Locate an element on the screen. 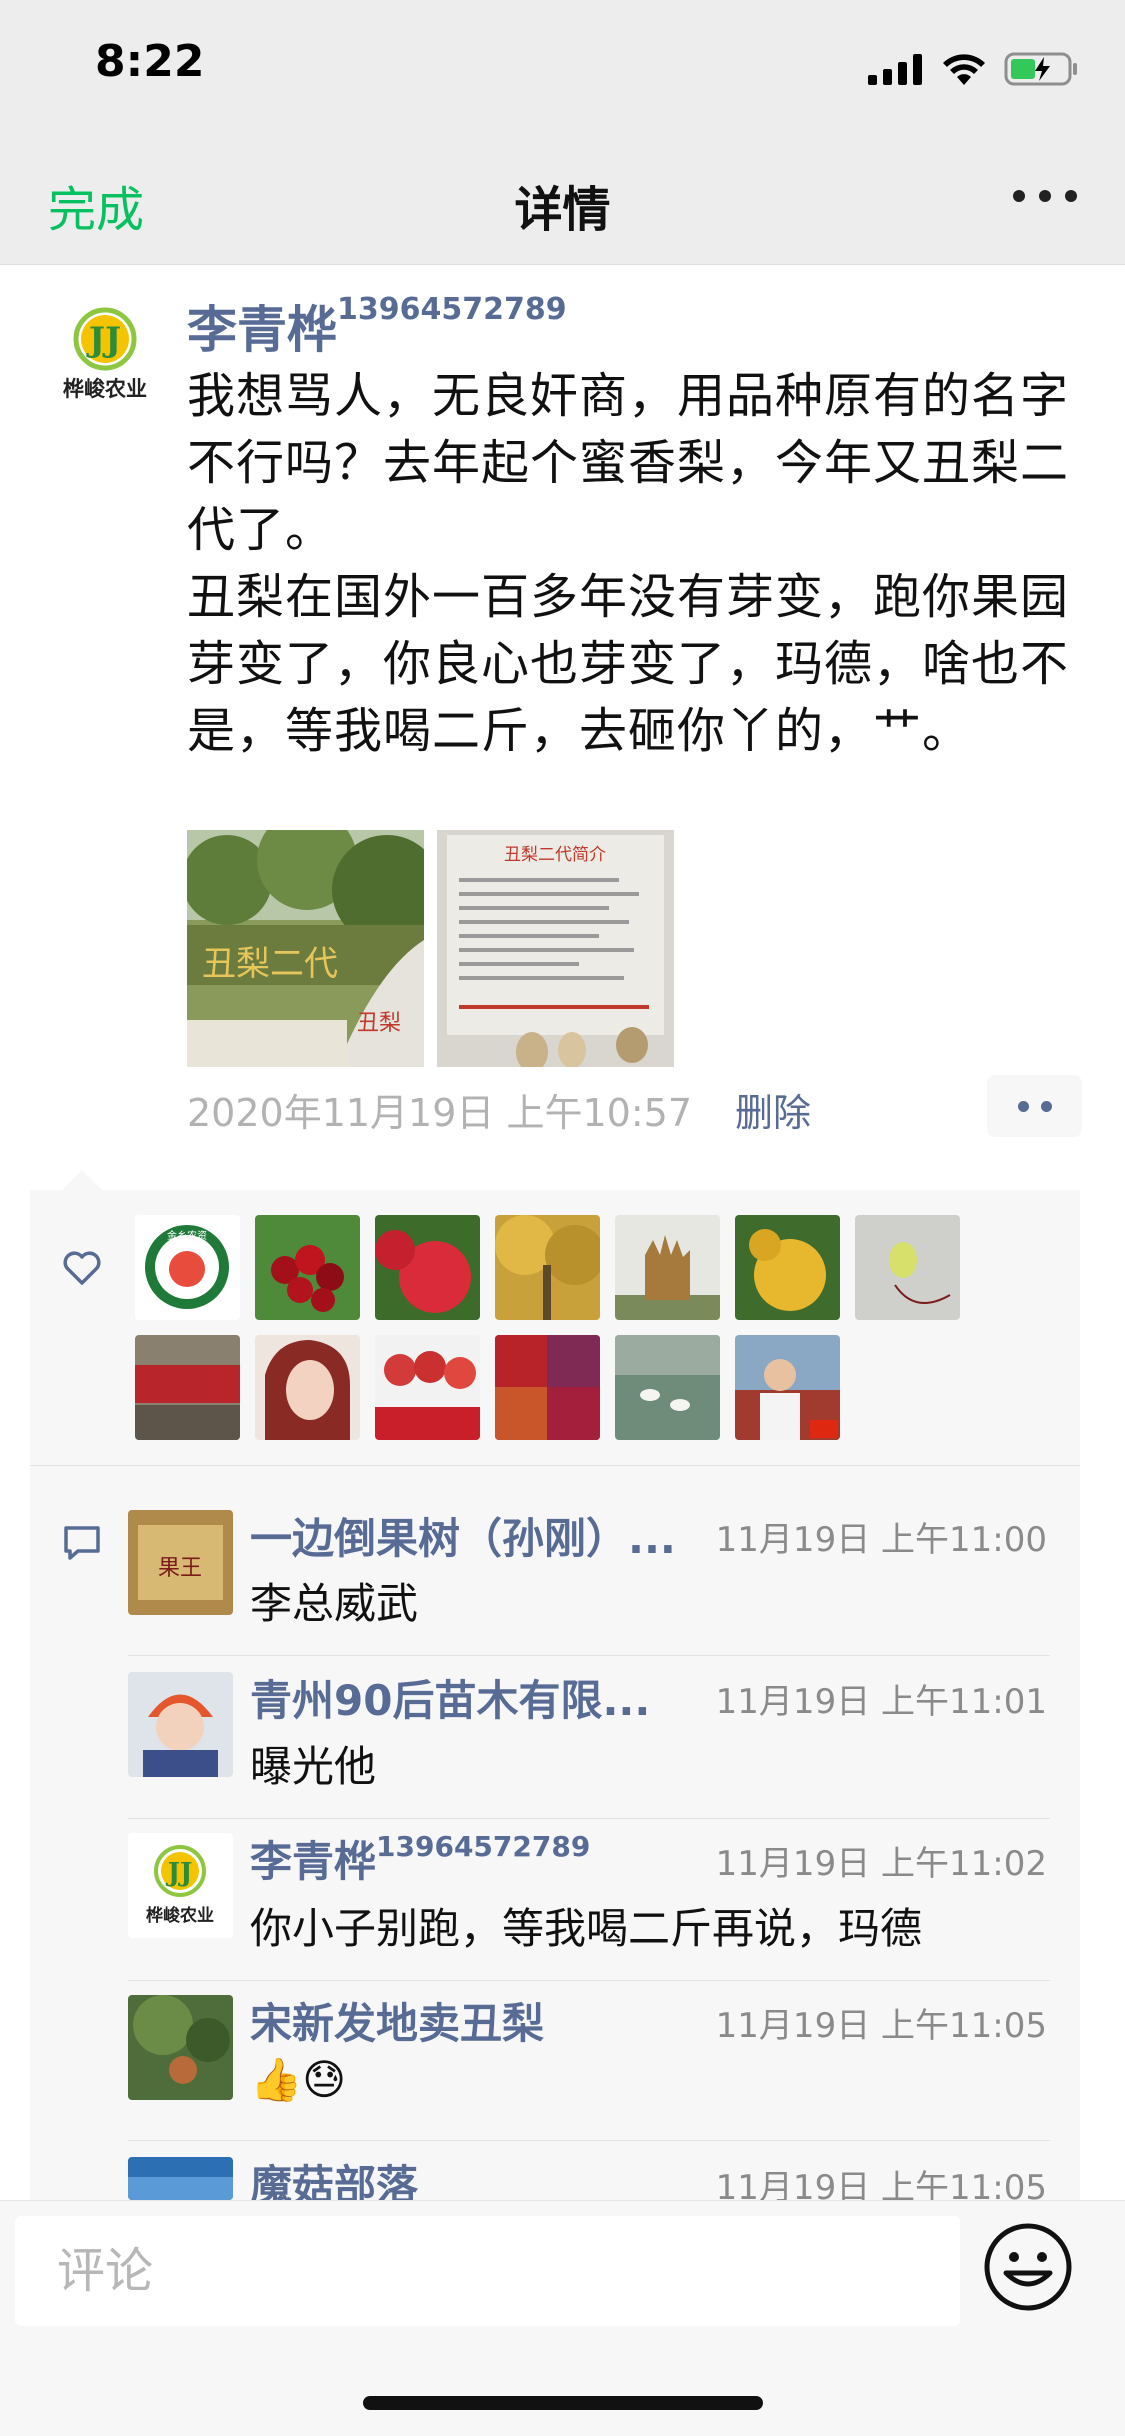  comment-avatar: 果王 is located at coordinates (180, 1562).